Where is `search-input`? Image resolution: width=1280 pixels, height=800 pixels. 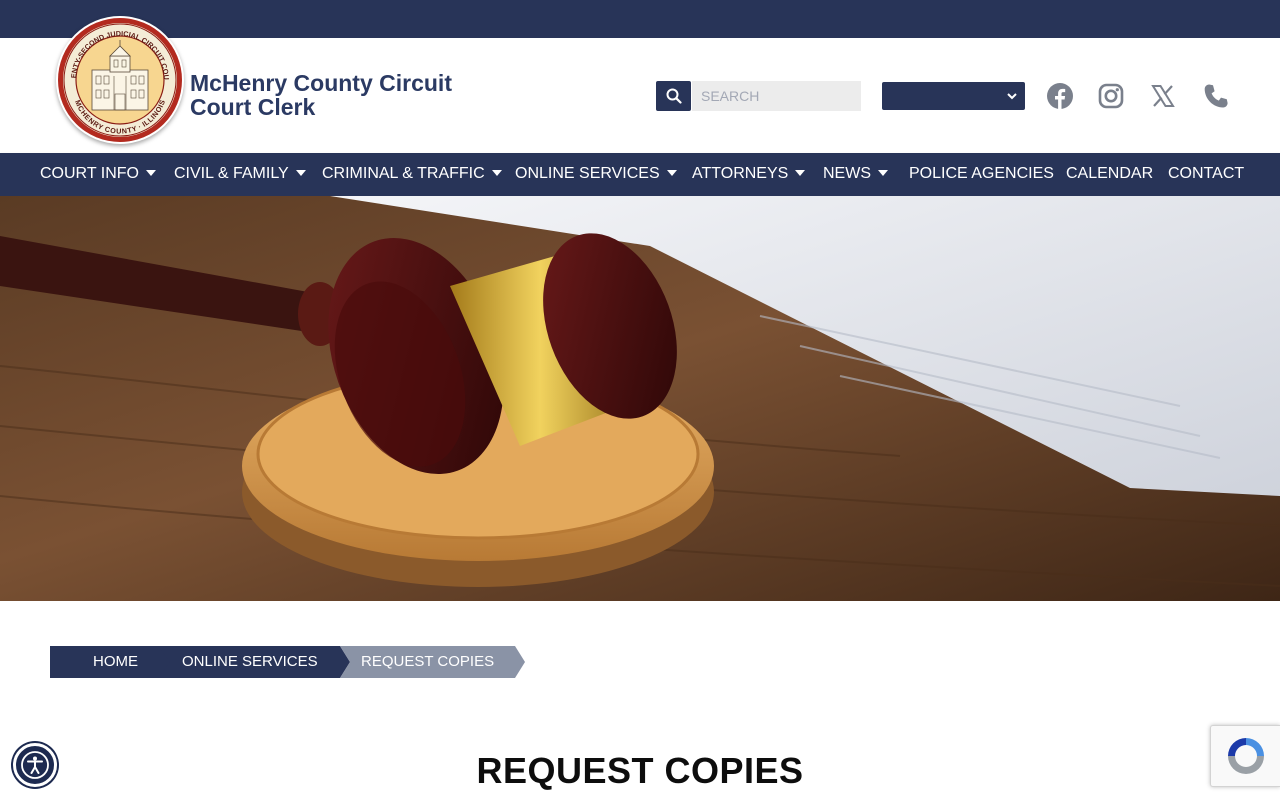
search-input is located at coordinates (776, 96).